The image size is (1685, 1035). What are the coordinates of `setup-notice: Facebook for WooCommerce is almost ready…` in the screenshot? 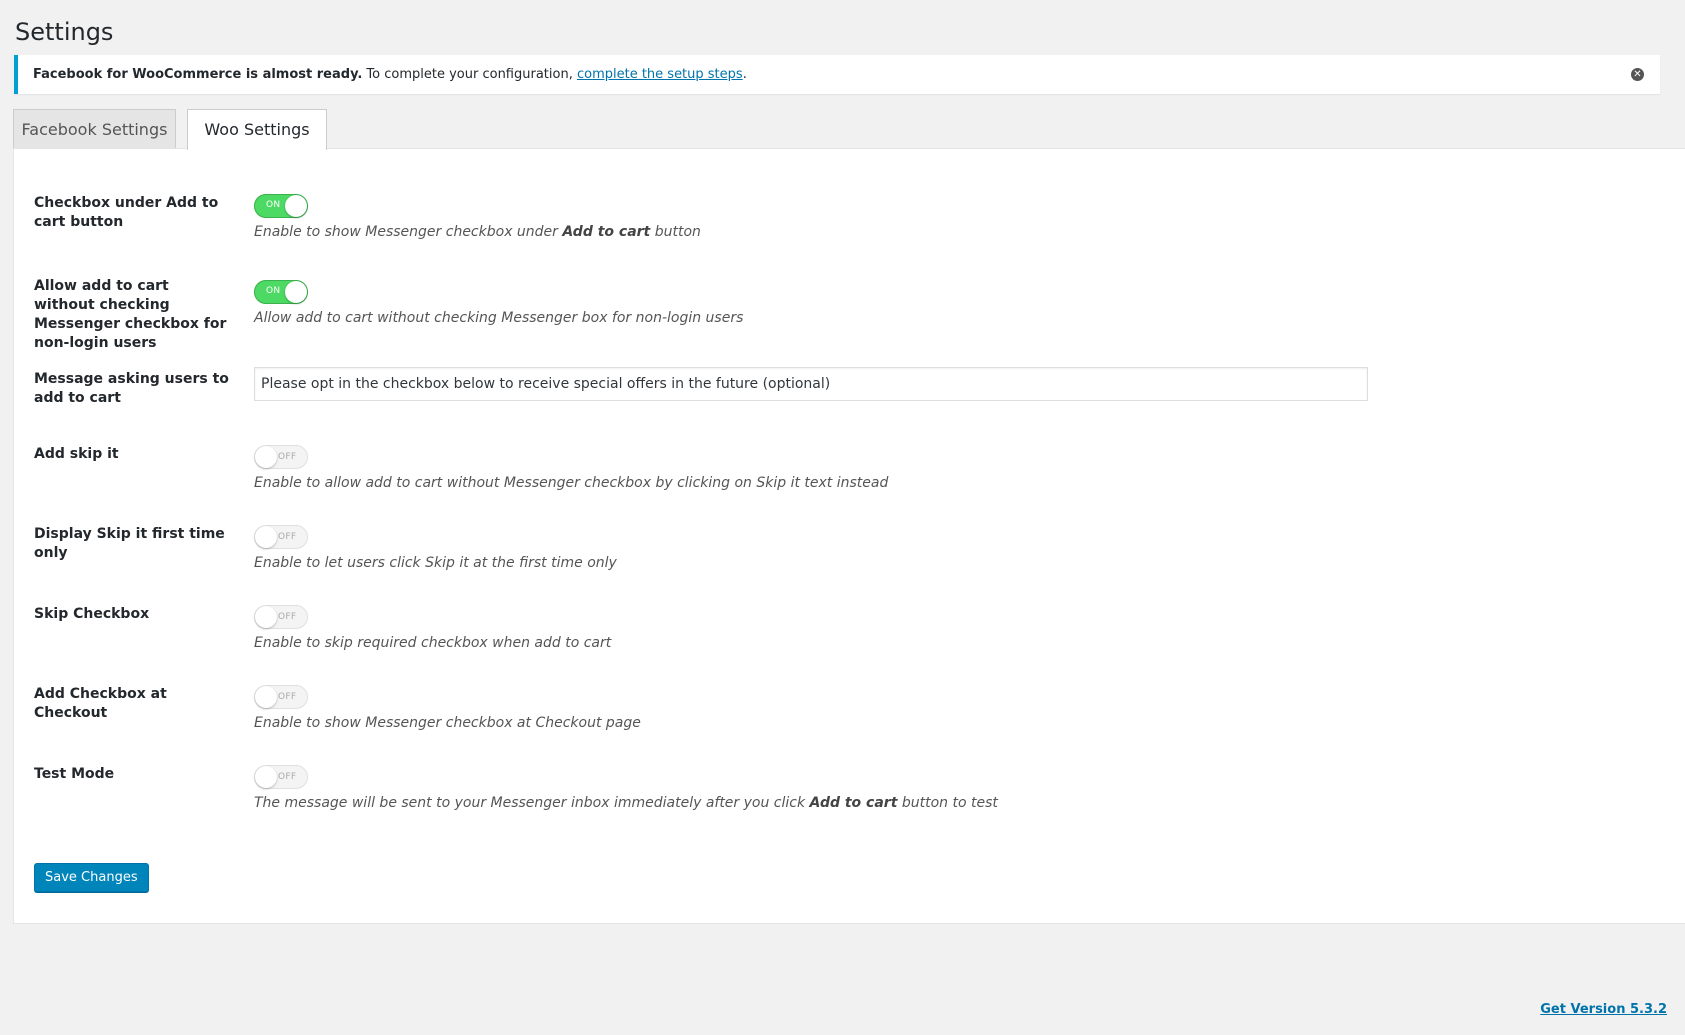 It's located at (837, 74).